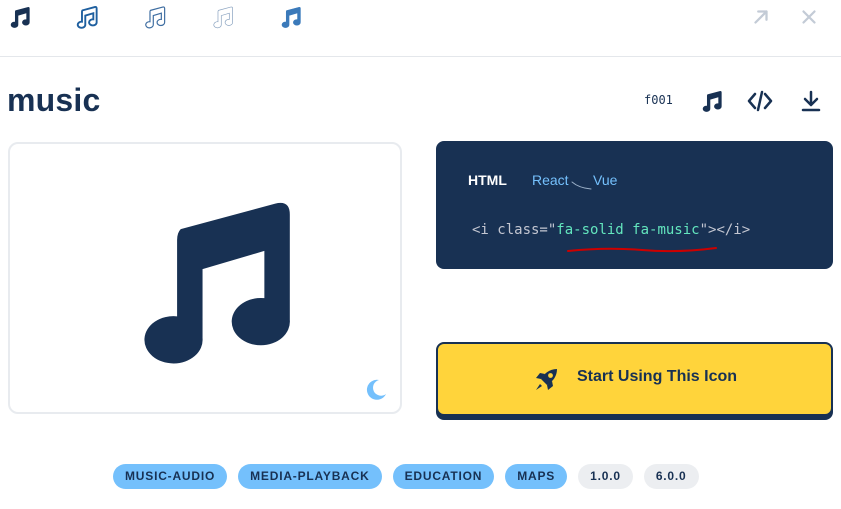  What do you see at coordinates (550, 180) in the screenshot?
I see `tab-react: React` at bounding box center [550, 180].